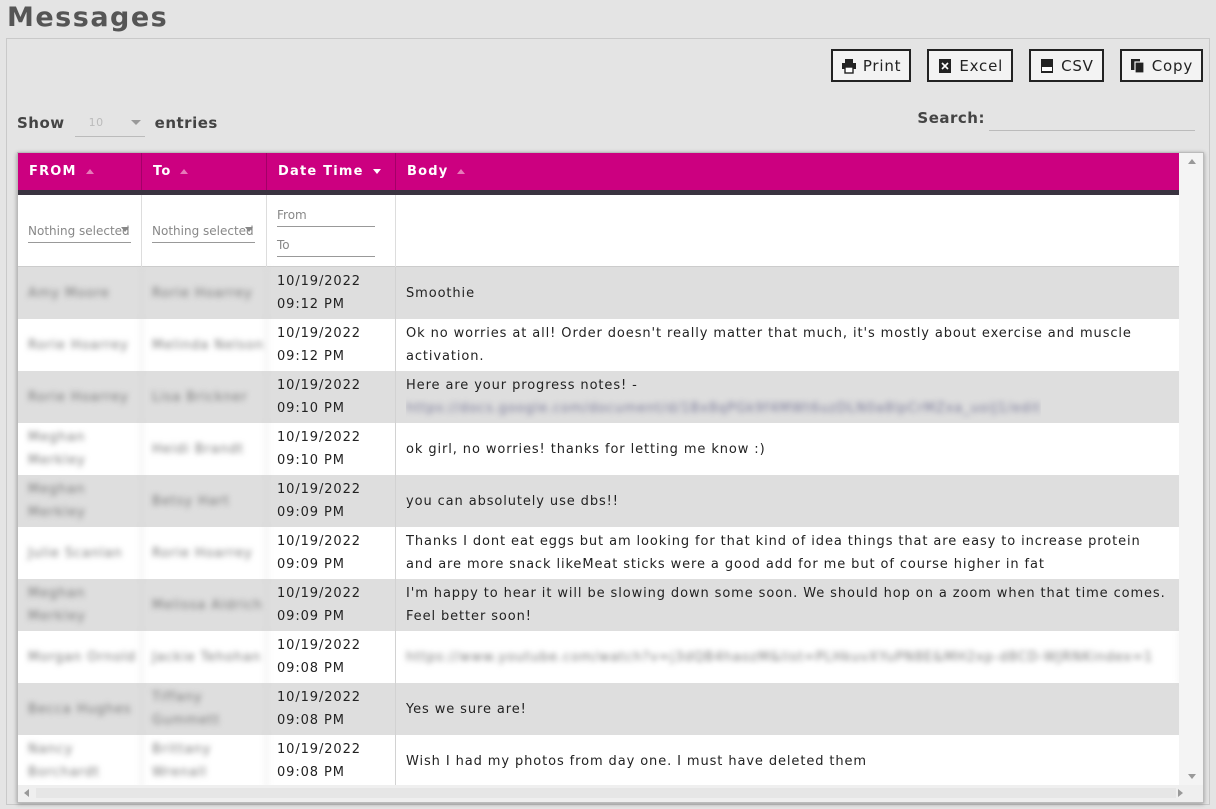 This screenshot has height=809, width=1216. Describe the element at coordinates (326, 245) in the screenshot. I see `date-to-input: To` at that location.